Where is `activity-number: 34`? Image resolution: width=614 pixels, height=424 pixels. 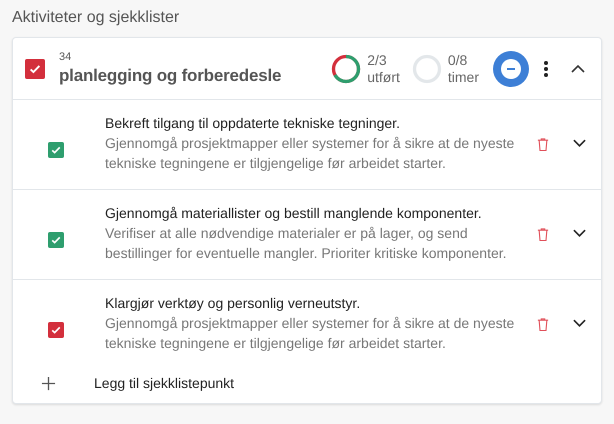 activity-number: 34 is located at coordinates (65, 57).